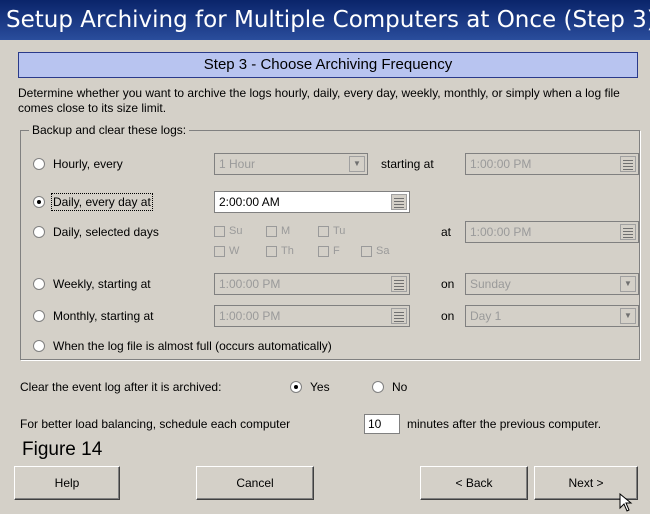 This screenshot has width=650, height=514. I want to click on monthly-day-select: Day 1 ▼, so click(552, 316).